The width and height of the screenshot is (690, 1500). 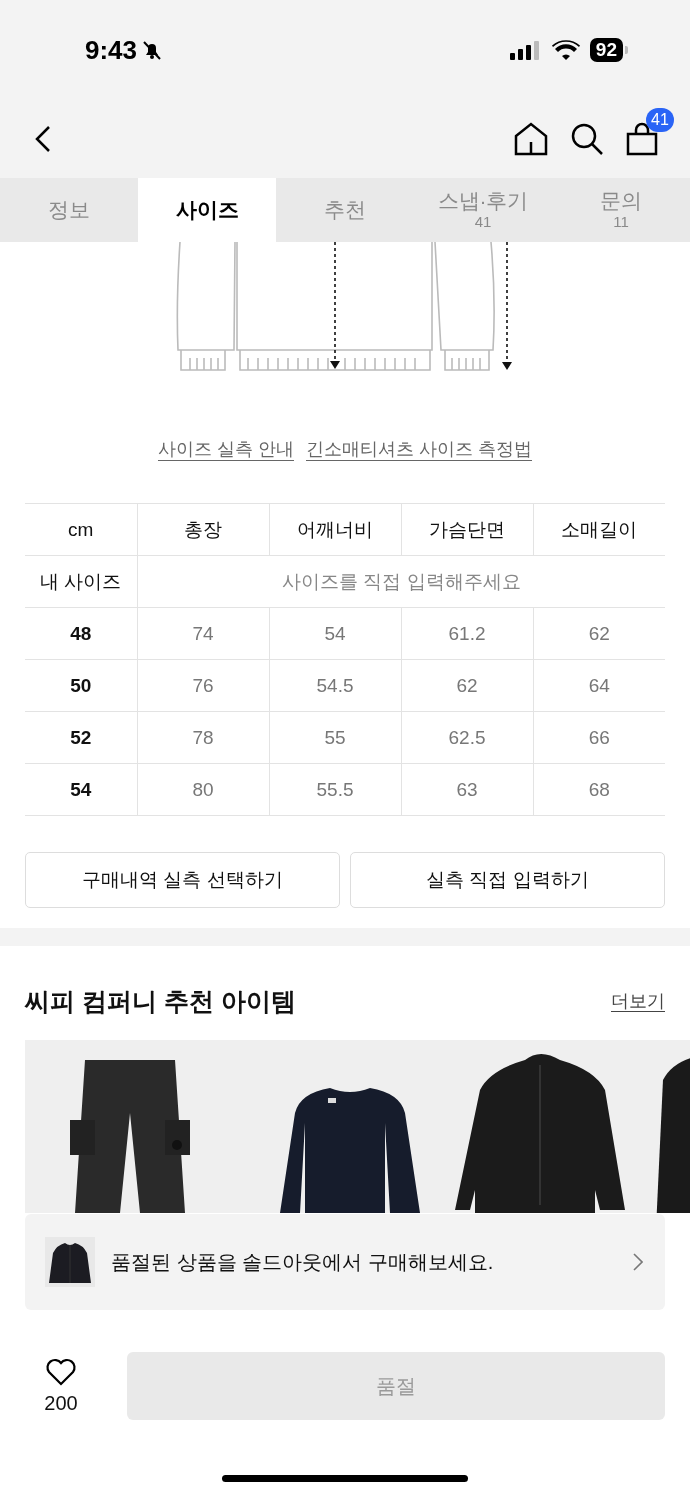 I want to click on table-cell: 76, so click(x=203, y=685).